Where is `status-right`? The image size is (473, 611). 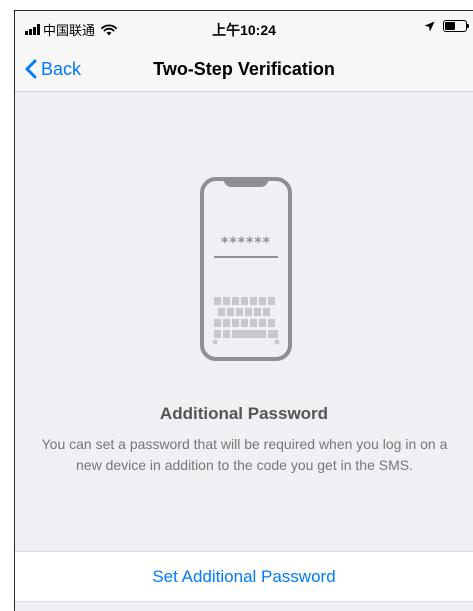 status-right is located at coordinates (446, 26).